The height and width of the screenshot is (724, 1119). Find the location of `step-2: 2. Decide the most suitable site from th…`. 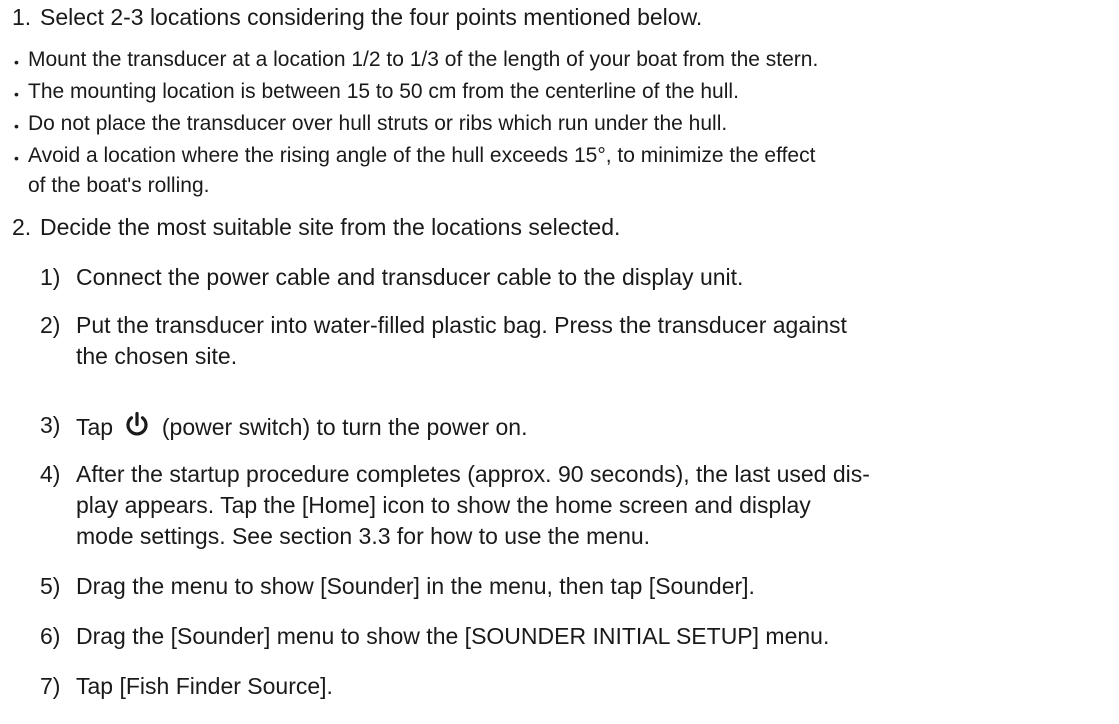

step-2: 2. Decide the most suitable site from th… is located at coordinates (316, 227).